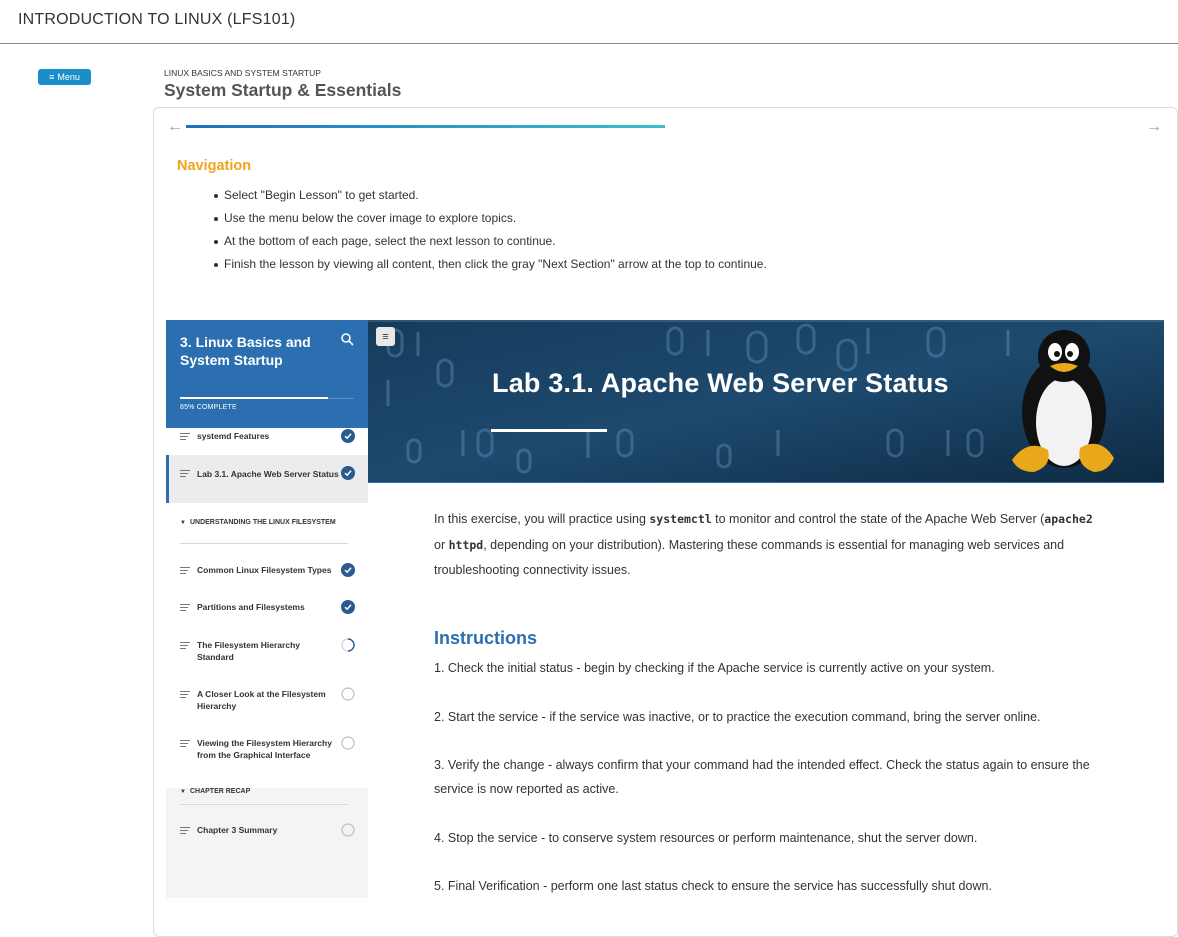  What do you see at coordinates (1063, 401) in the screenshot?
I see `tux-penguin-icon` at bounding box center [1063, 401].